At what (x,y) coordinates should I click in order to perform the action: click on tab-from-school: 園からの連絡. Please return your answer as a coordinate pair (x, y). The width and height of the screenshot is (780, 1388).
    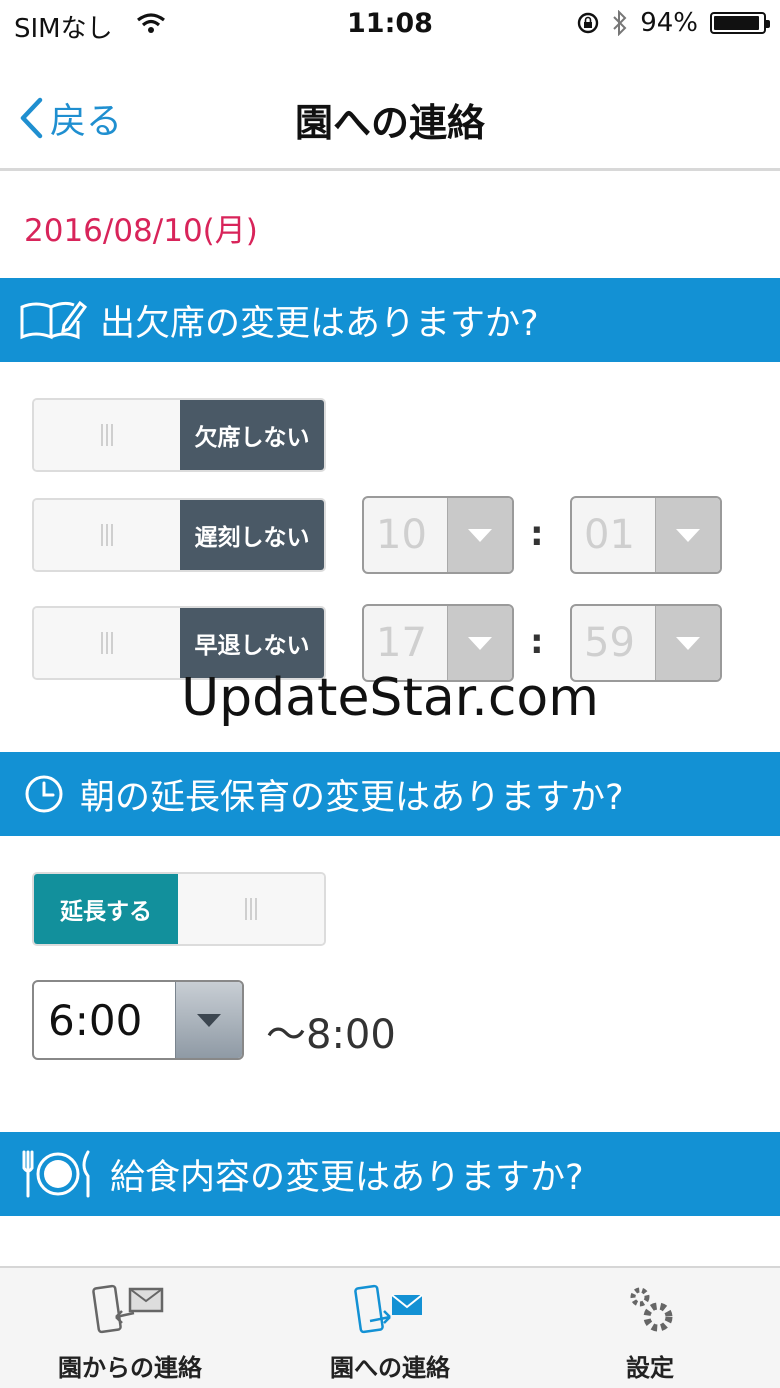
    Looking at the image, I should click on (130, 1328).